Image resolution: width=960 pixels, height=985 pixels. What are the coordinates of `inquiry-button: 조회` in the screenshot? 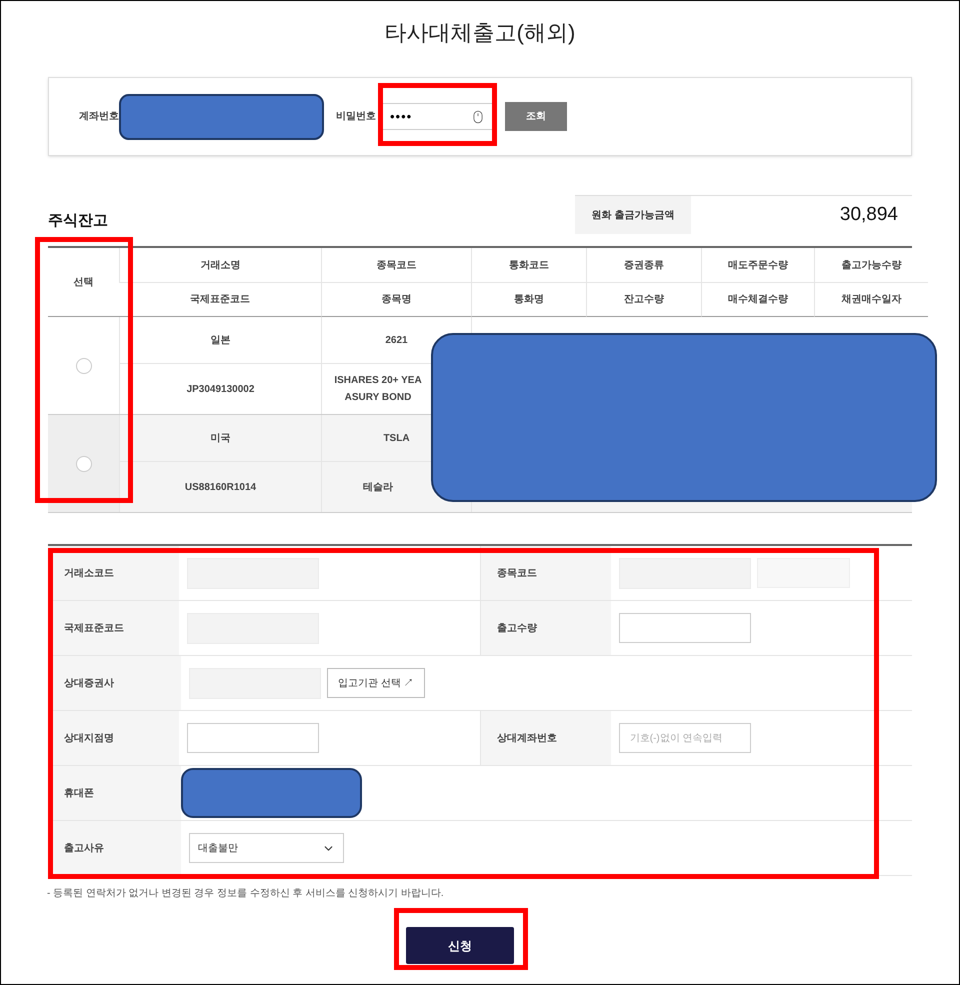 It's located at (536, 116).